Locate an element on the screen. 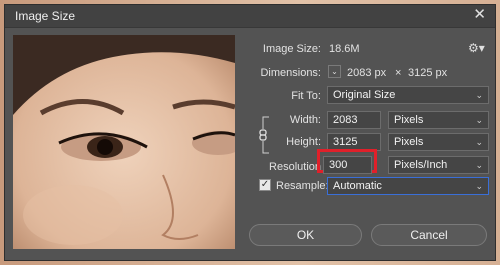  ok-button: OK is located at coordinates (305, 235).